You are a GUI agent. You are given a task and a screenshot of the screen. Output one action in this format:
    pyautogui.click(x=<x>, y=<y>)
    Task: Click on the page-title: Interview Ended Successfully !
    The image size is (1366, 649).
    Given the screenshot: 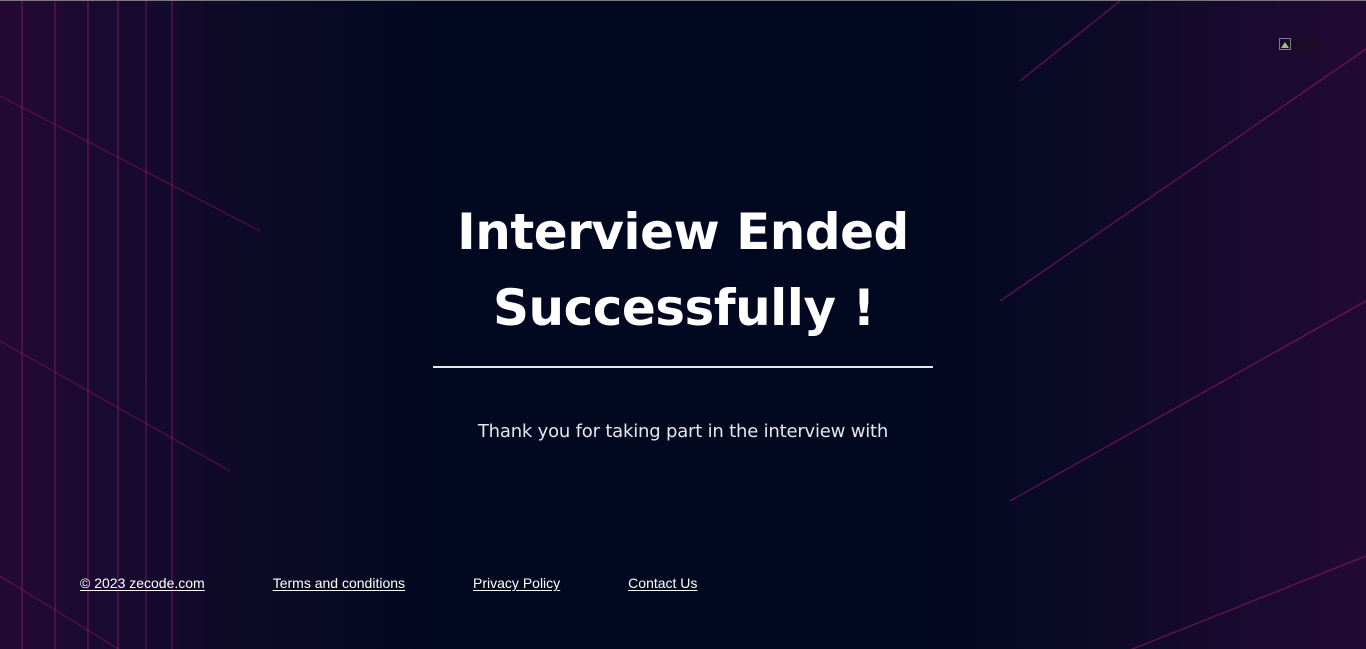 What is the action you would take?
    pyautogui.click(x=683, y=270)
    